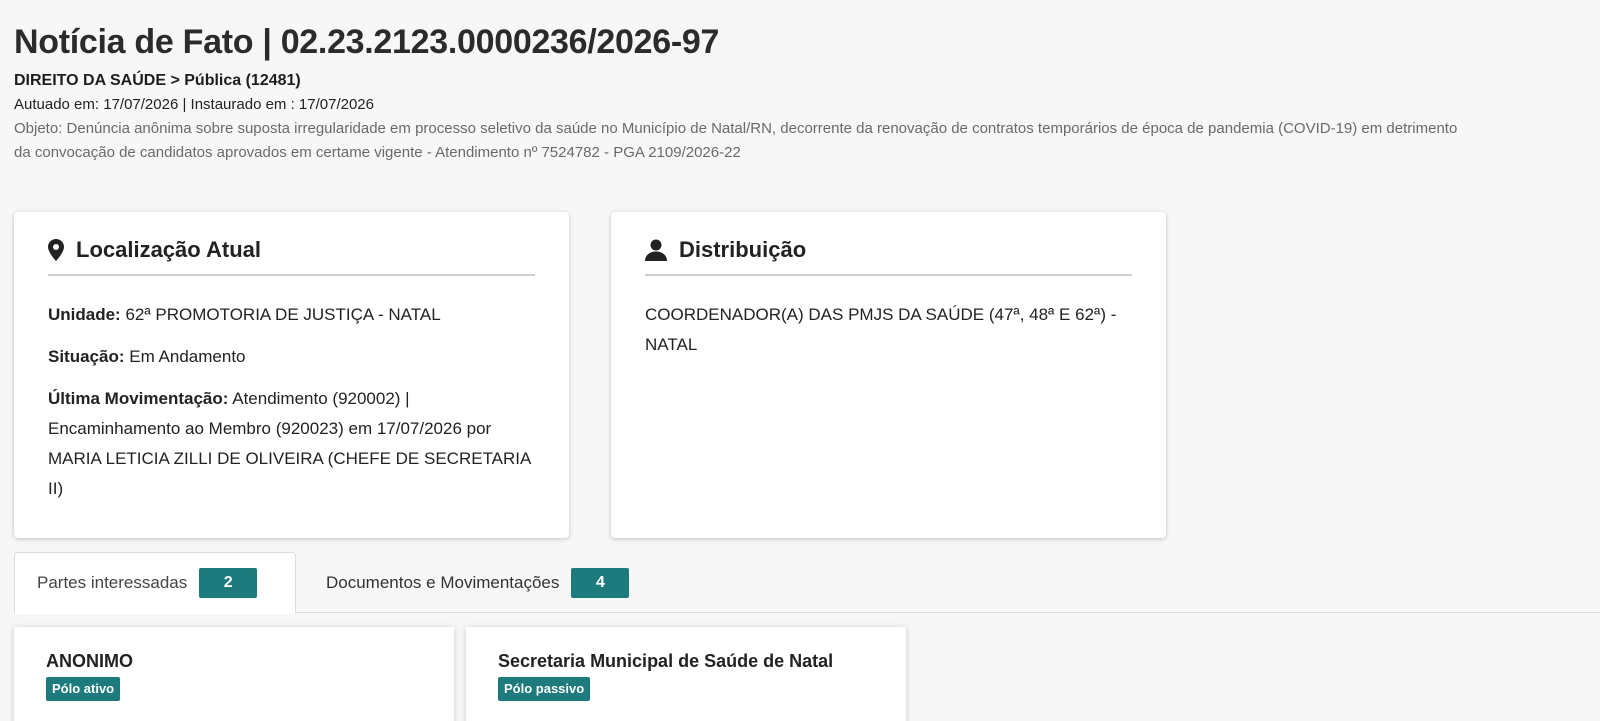 The image size is (1600, 721). Describe the element at coordinates (84, 314) in the screenshot. I see `unidade-label: Unidade:` at that location.